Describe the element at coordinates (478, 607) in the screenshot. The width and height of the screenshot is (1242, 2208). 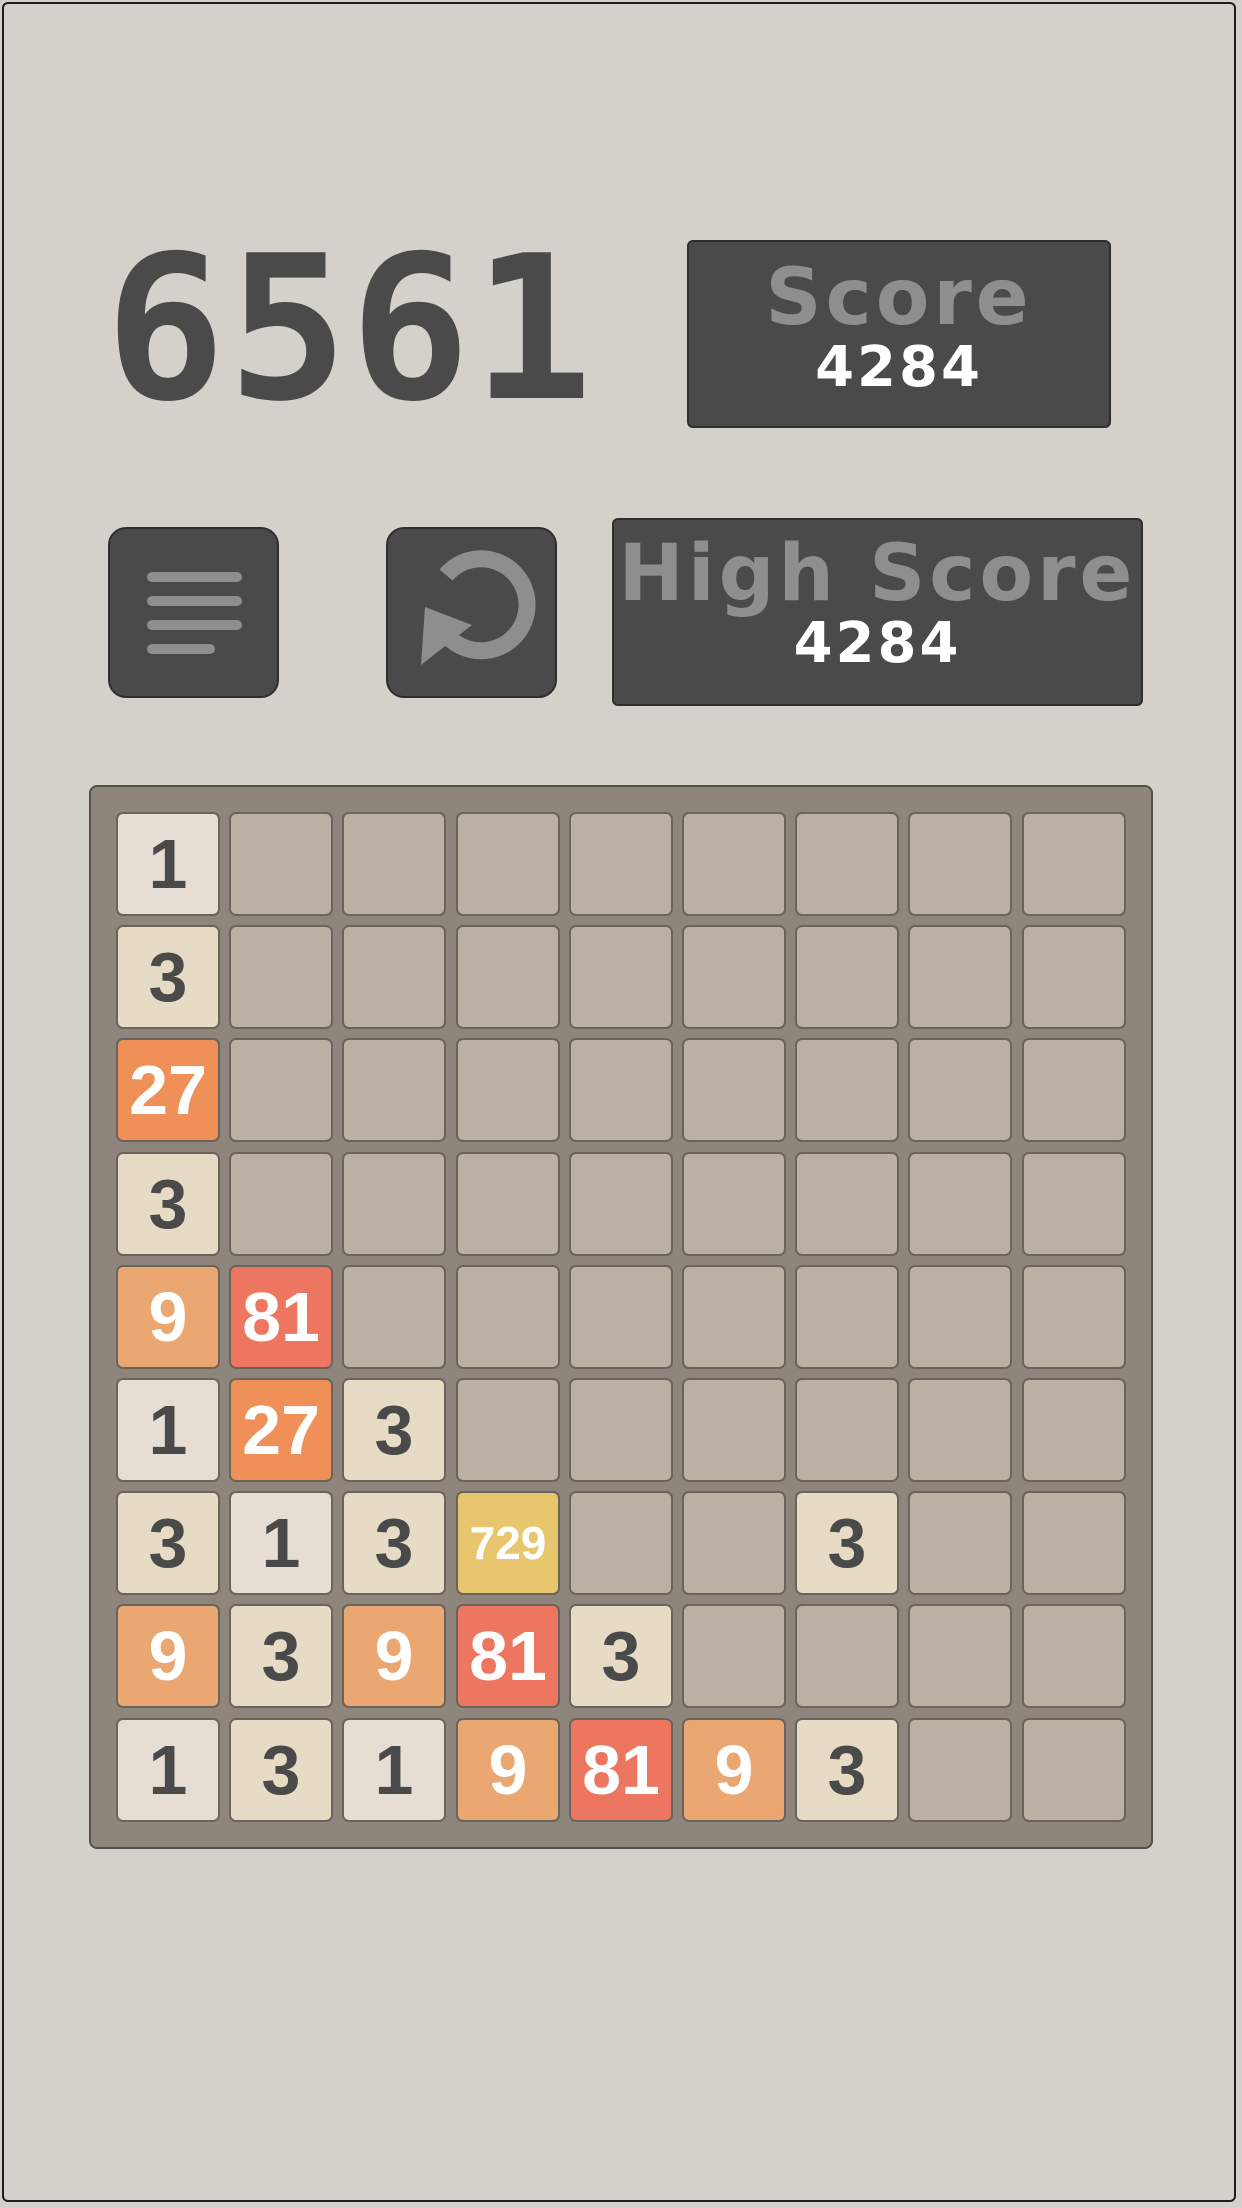
I see `restart-icon` at that location.